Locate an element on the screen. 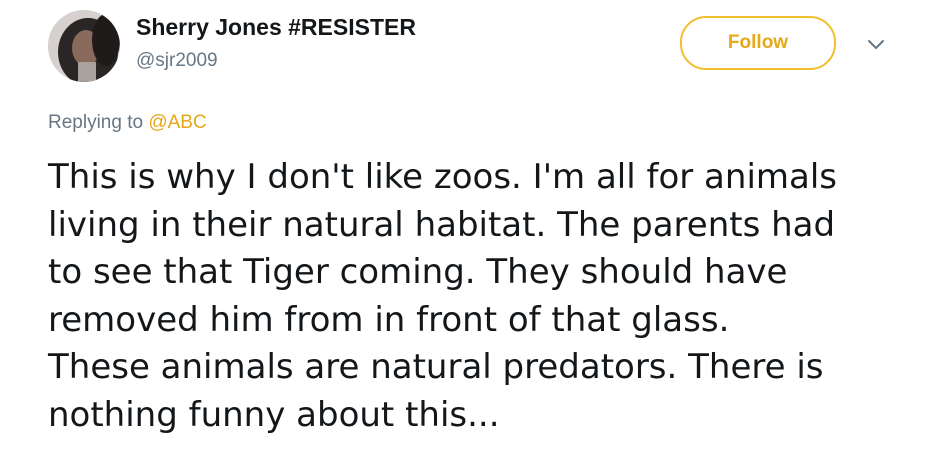 This screenshot has height=450, width=936. chevron-down-icon is located at coordinates (876, 45).